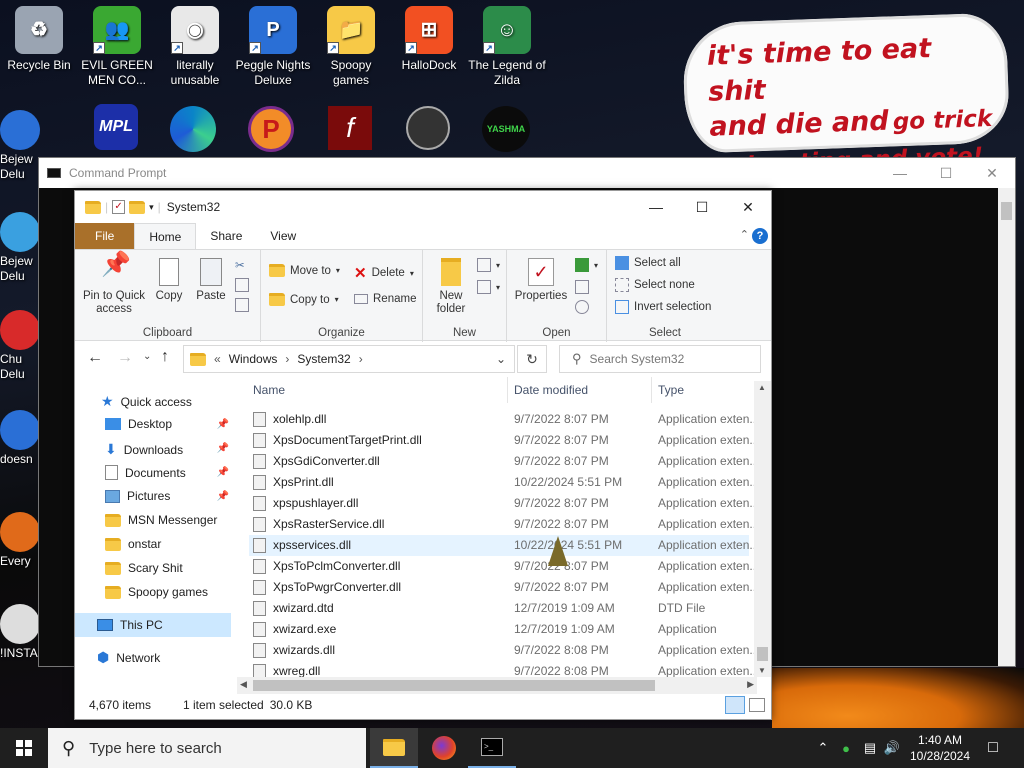 The height and width of the screenshot is (768, 1024). I want to click on forward-button: →, so click(125, 358).